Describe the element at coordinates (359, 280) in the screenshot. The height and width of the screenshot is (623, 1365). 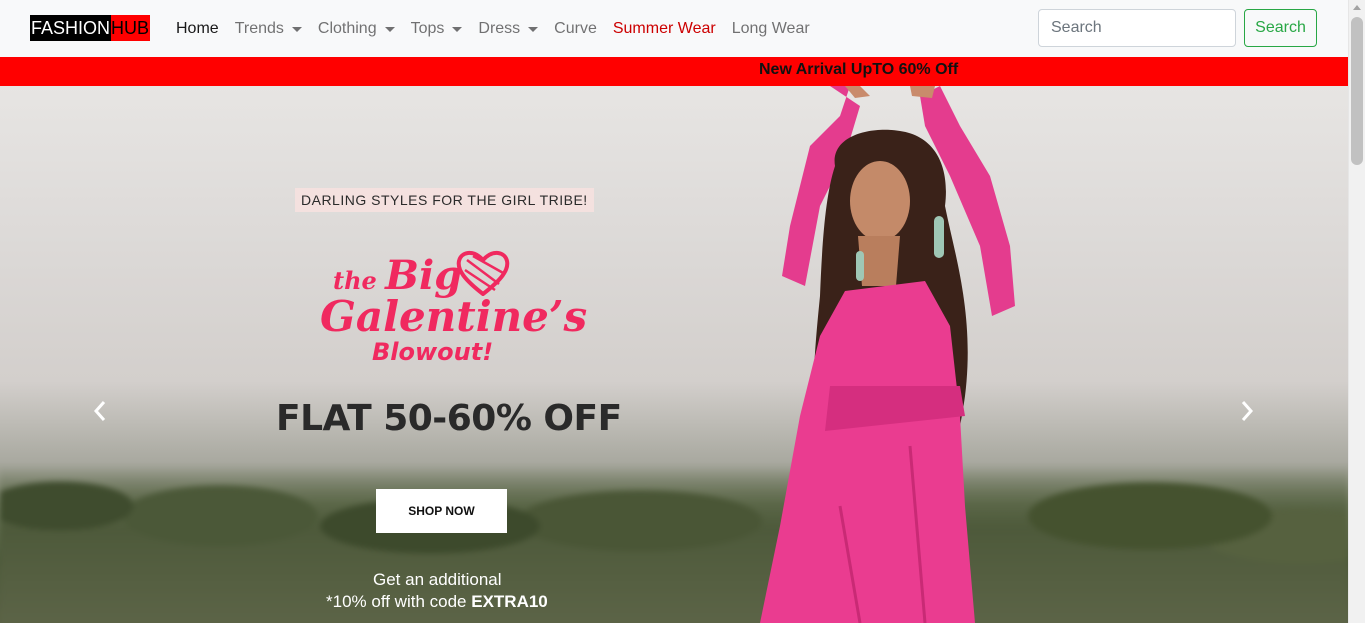
I see `banner-title-small: the` at that location.